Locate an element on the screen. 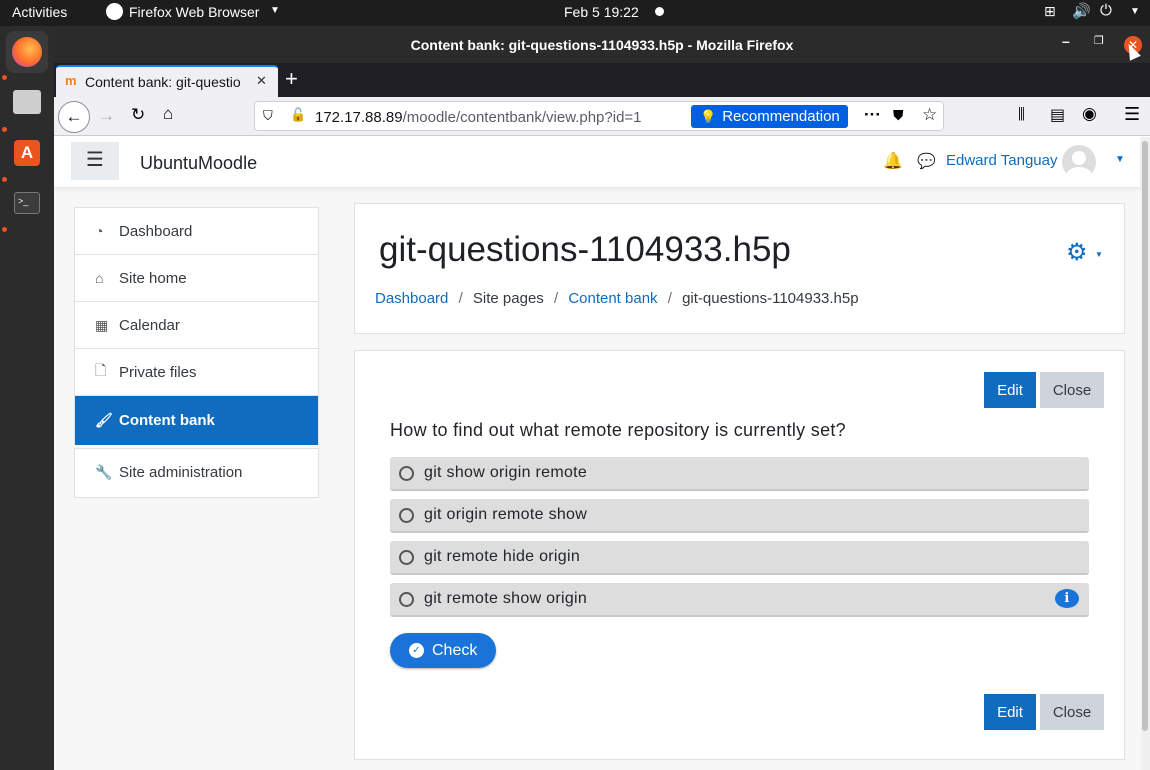  nav-item-site-administration: 🔧 Site administration is located at coordinates (196, 472).